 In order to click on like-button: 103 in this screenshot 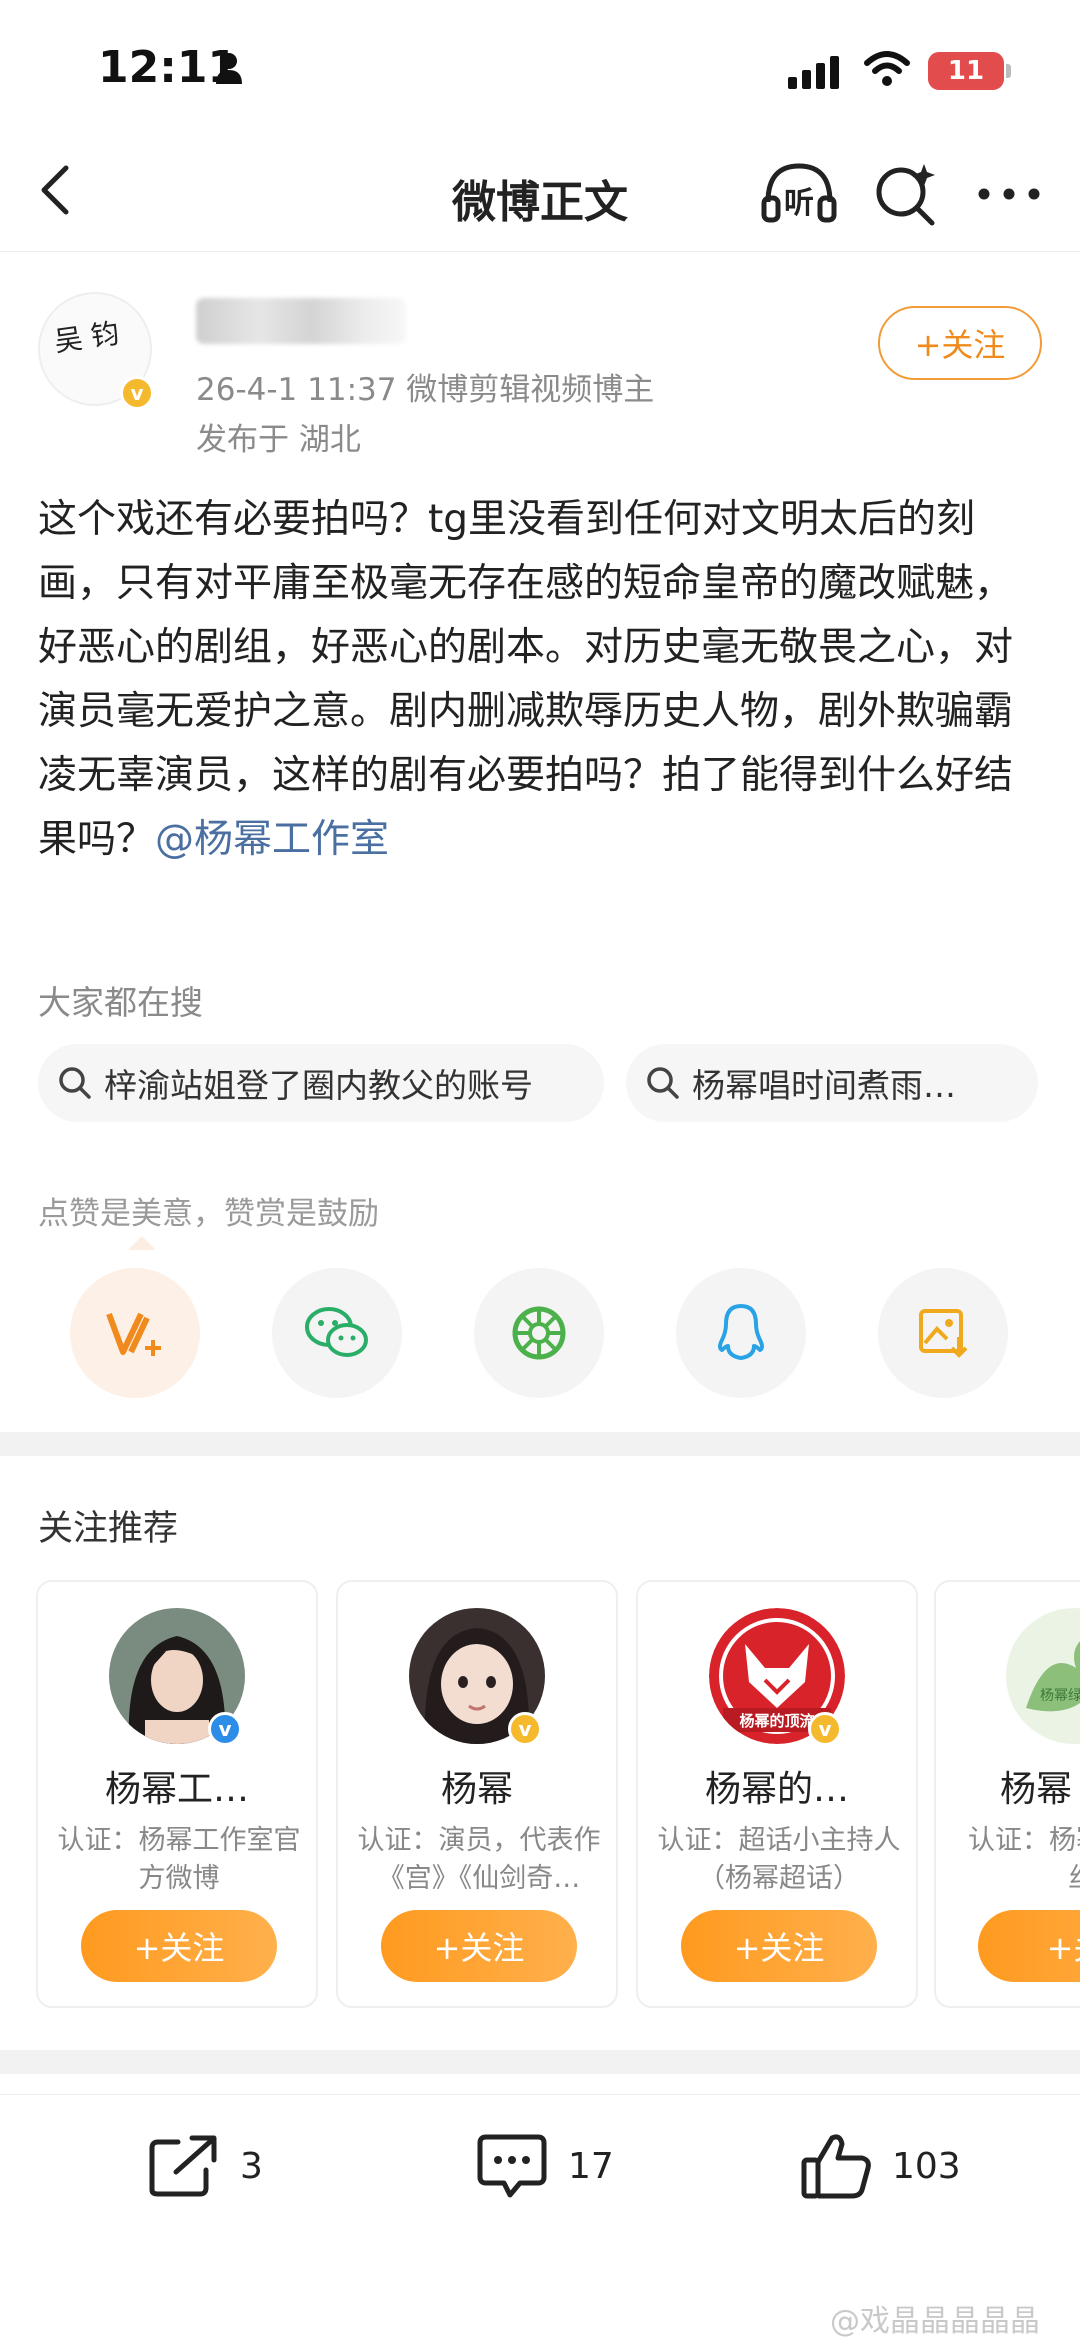, I will do `click(880, 2166)`.